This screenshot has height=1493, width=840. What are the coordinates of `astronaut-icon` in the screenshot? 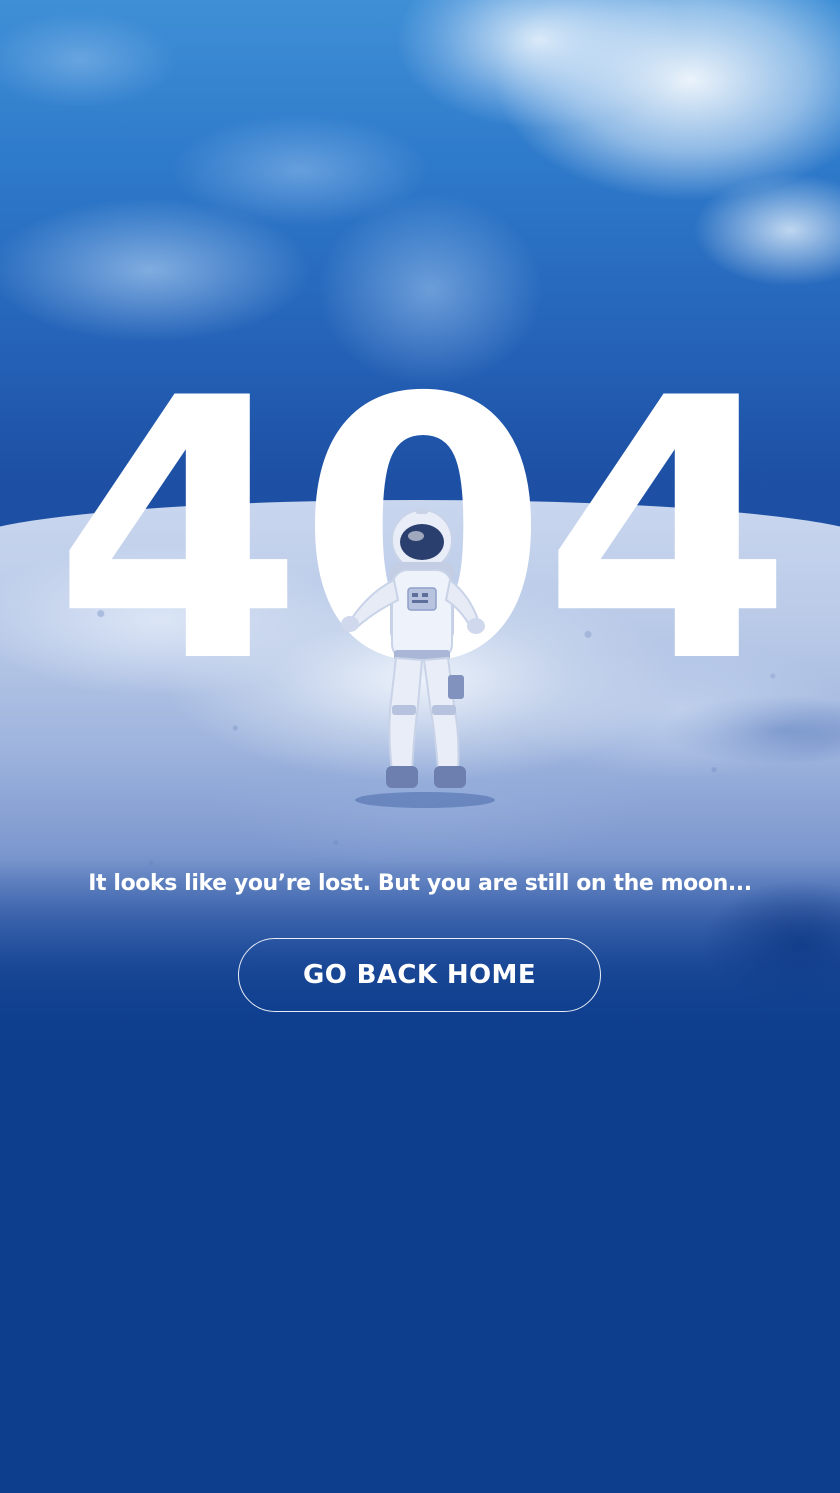 It's located at (418, 658).